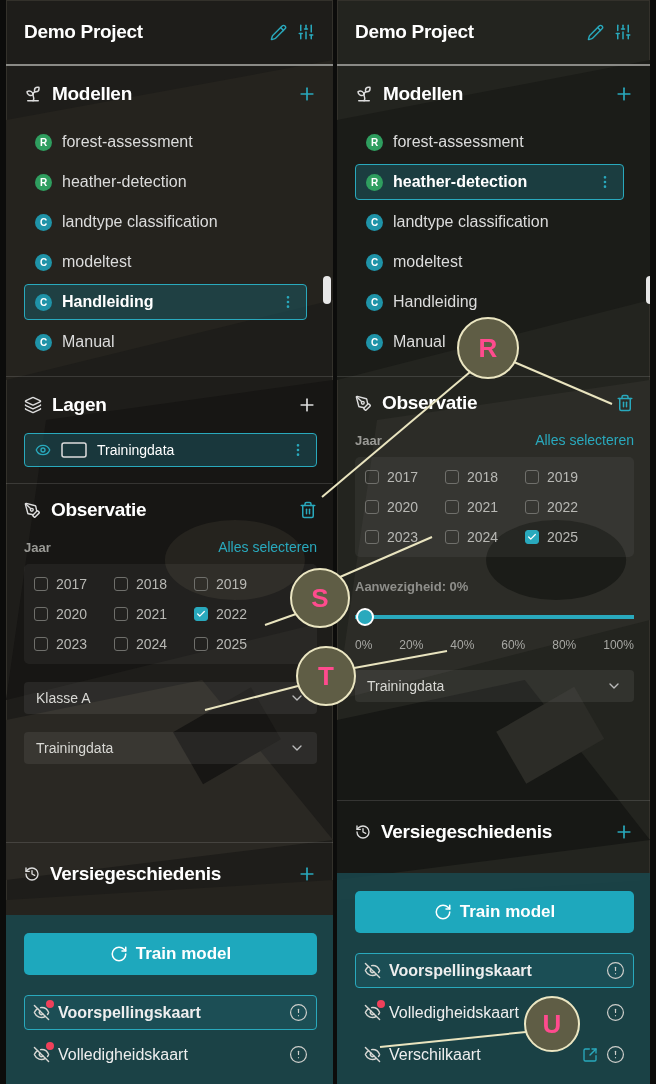 The width and height of the screenshot is (656, 1084). I want to click on layer-item: Trainingdata, so click(170, 450).